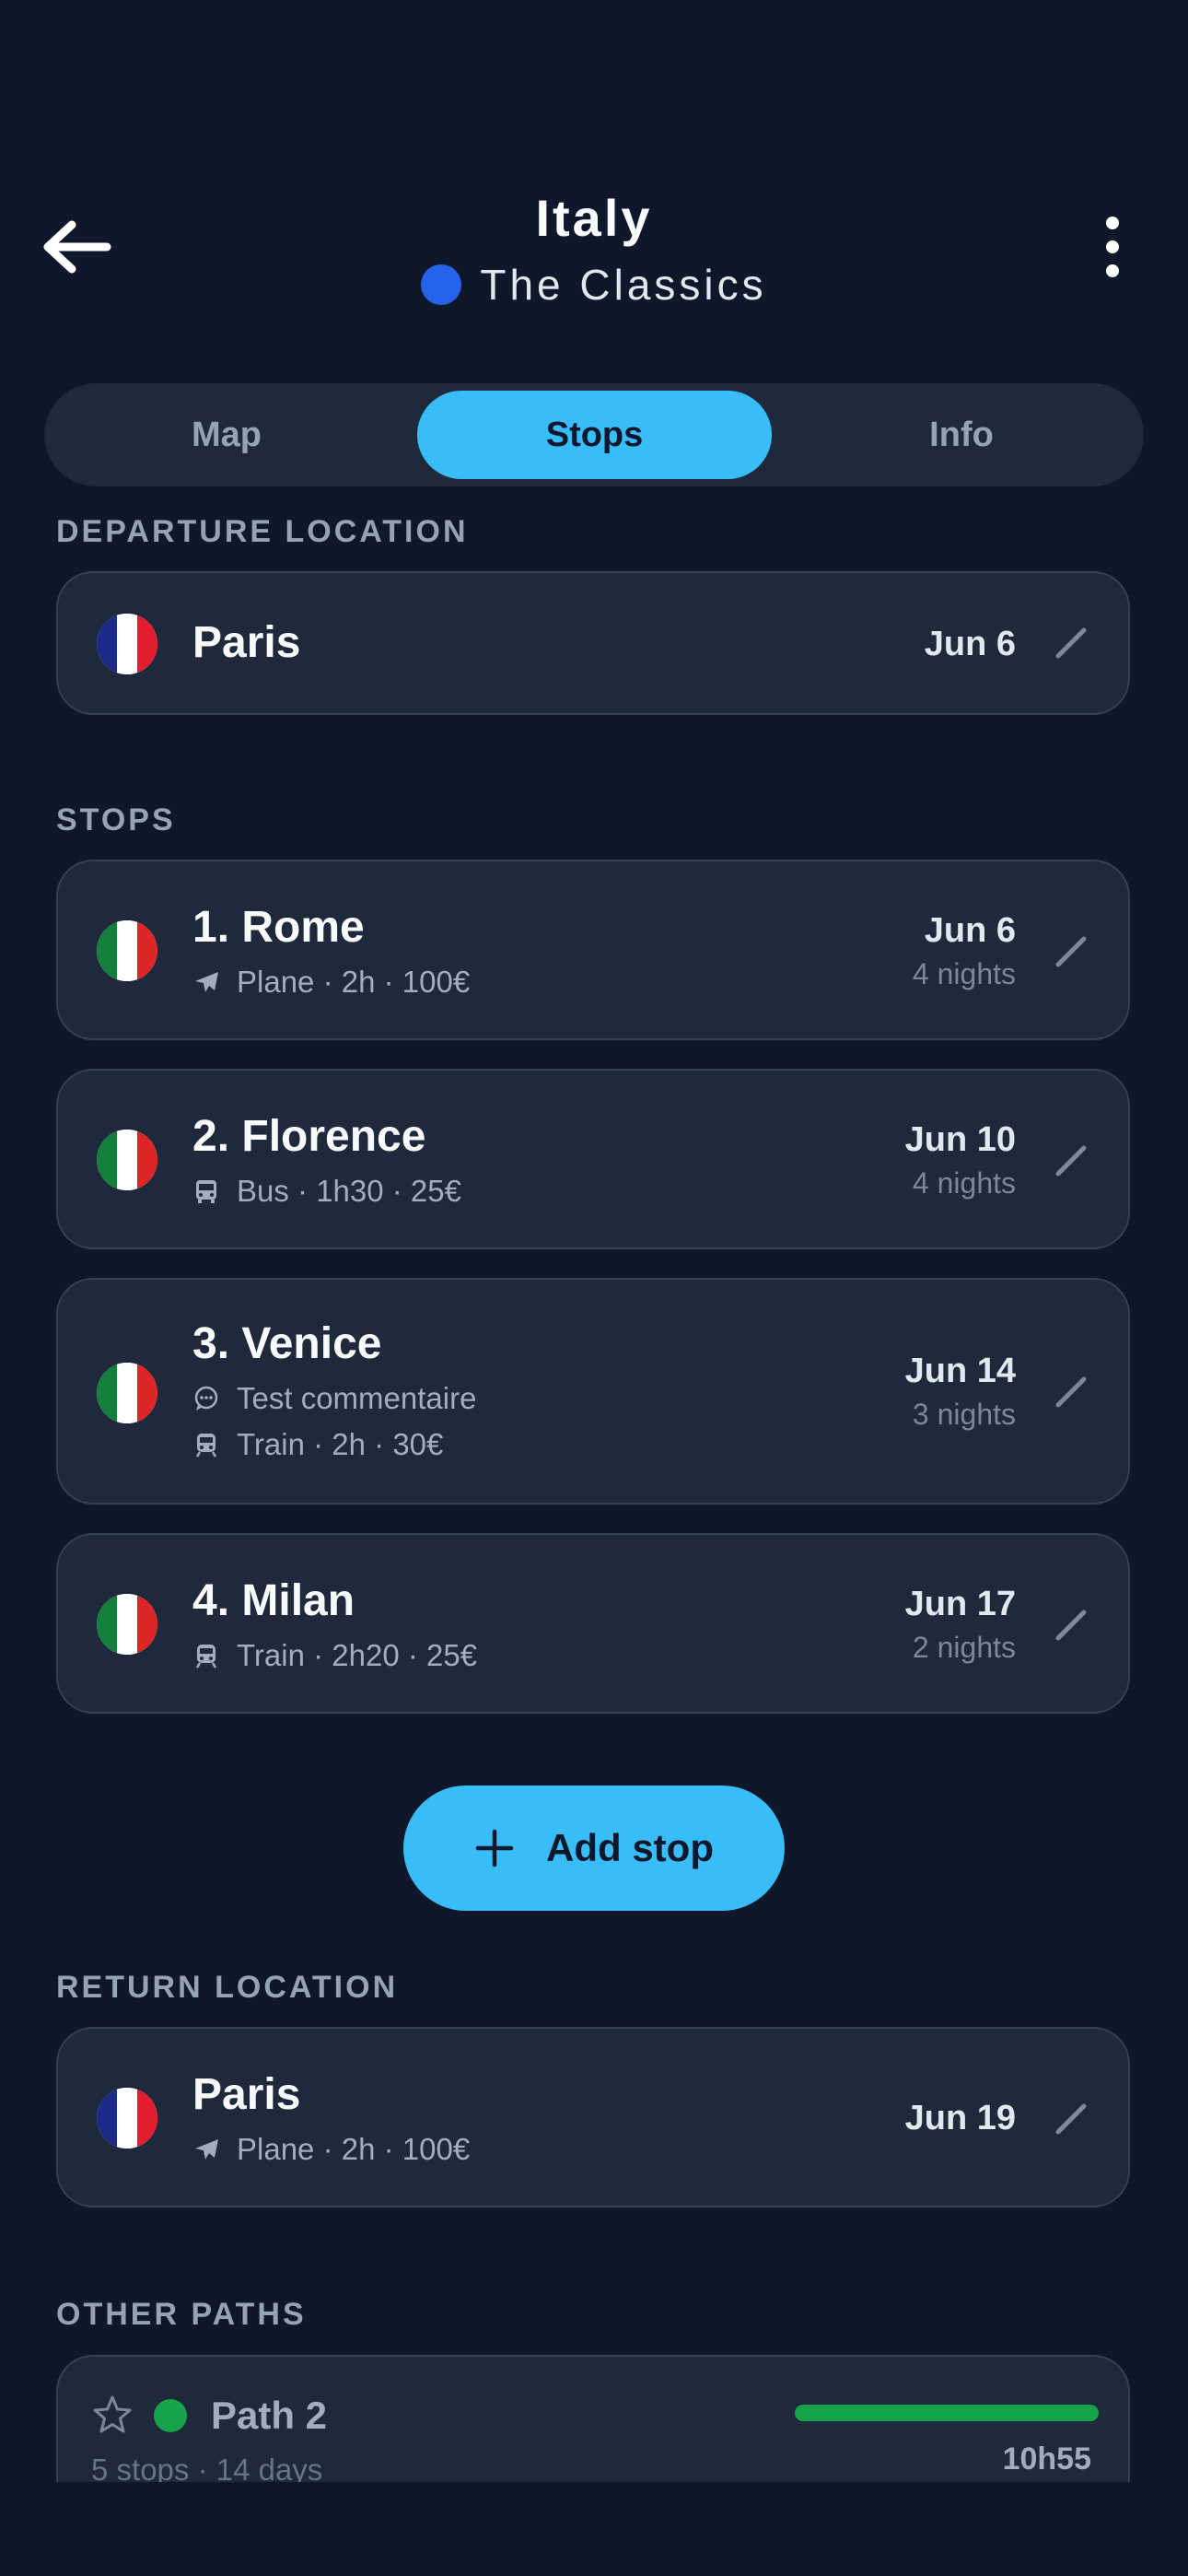 The image size is (1188, 2576). I want to click on stop-date: Jun 6, so click(970, 930).